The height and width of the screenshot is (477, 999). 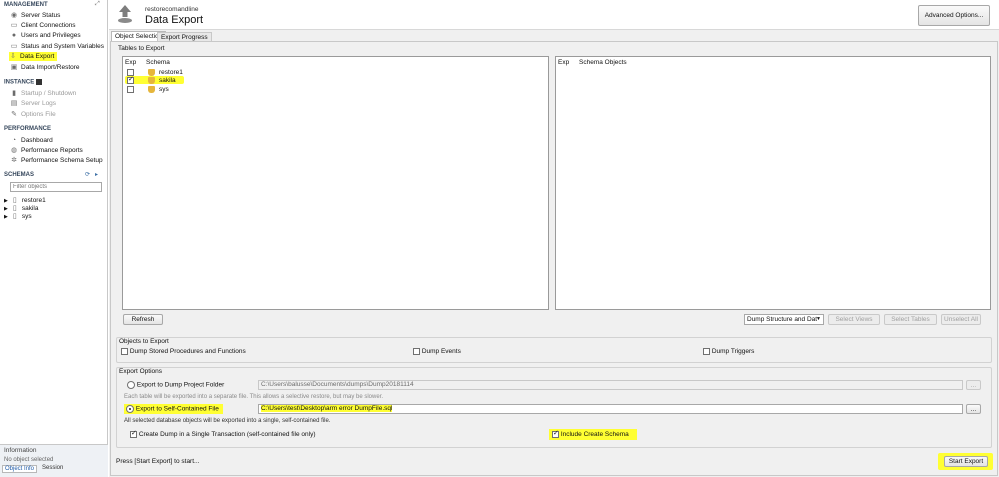 What do you see at coordinates (52, 469) in the screenshot?
I see `tab-session: Session` at bounding box center [52, 469].